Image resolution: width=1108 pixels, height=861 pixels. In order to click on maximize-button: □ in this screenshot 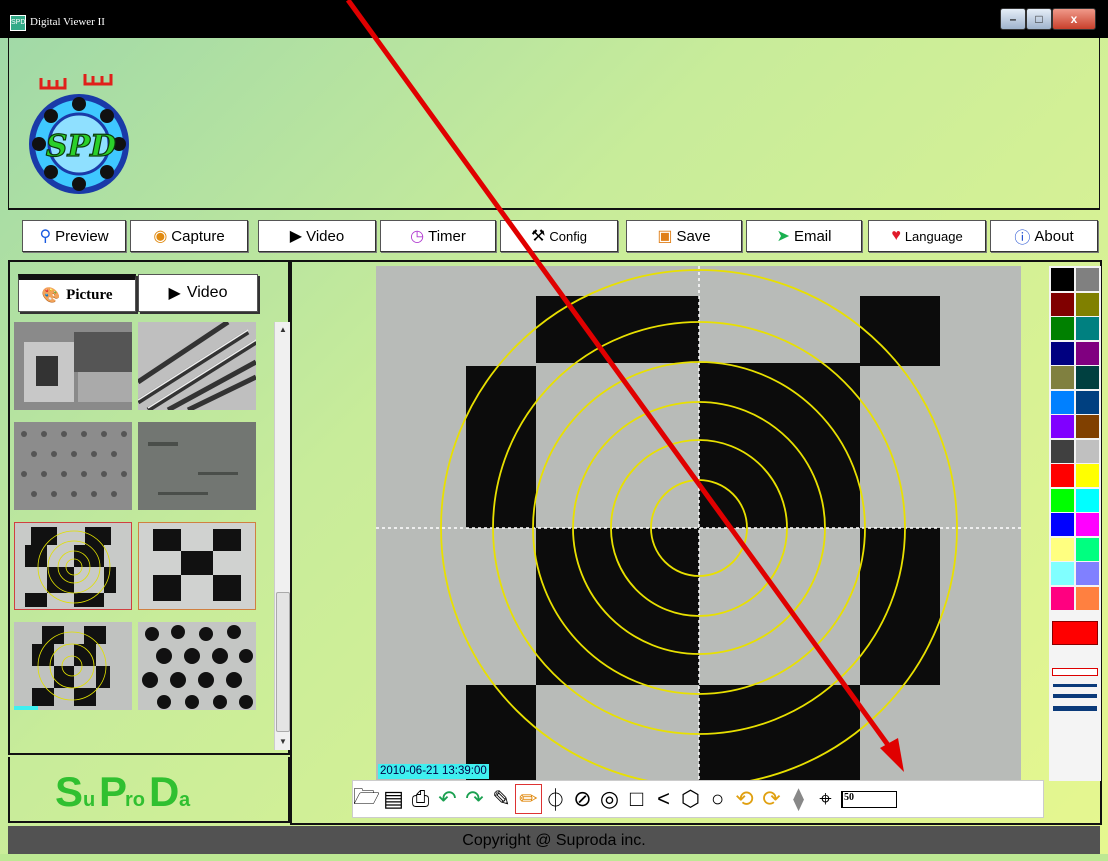, I will do `click(1039, 19)`.